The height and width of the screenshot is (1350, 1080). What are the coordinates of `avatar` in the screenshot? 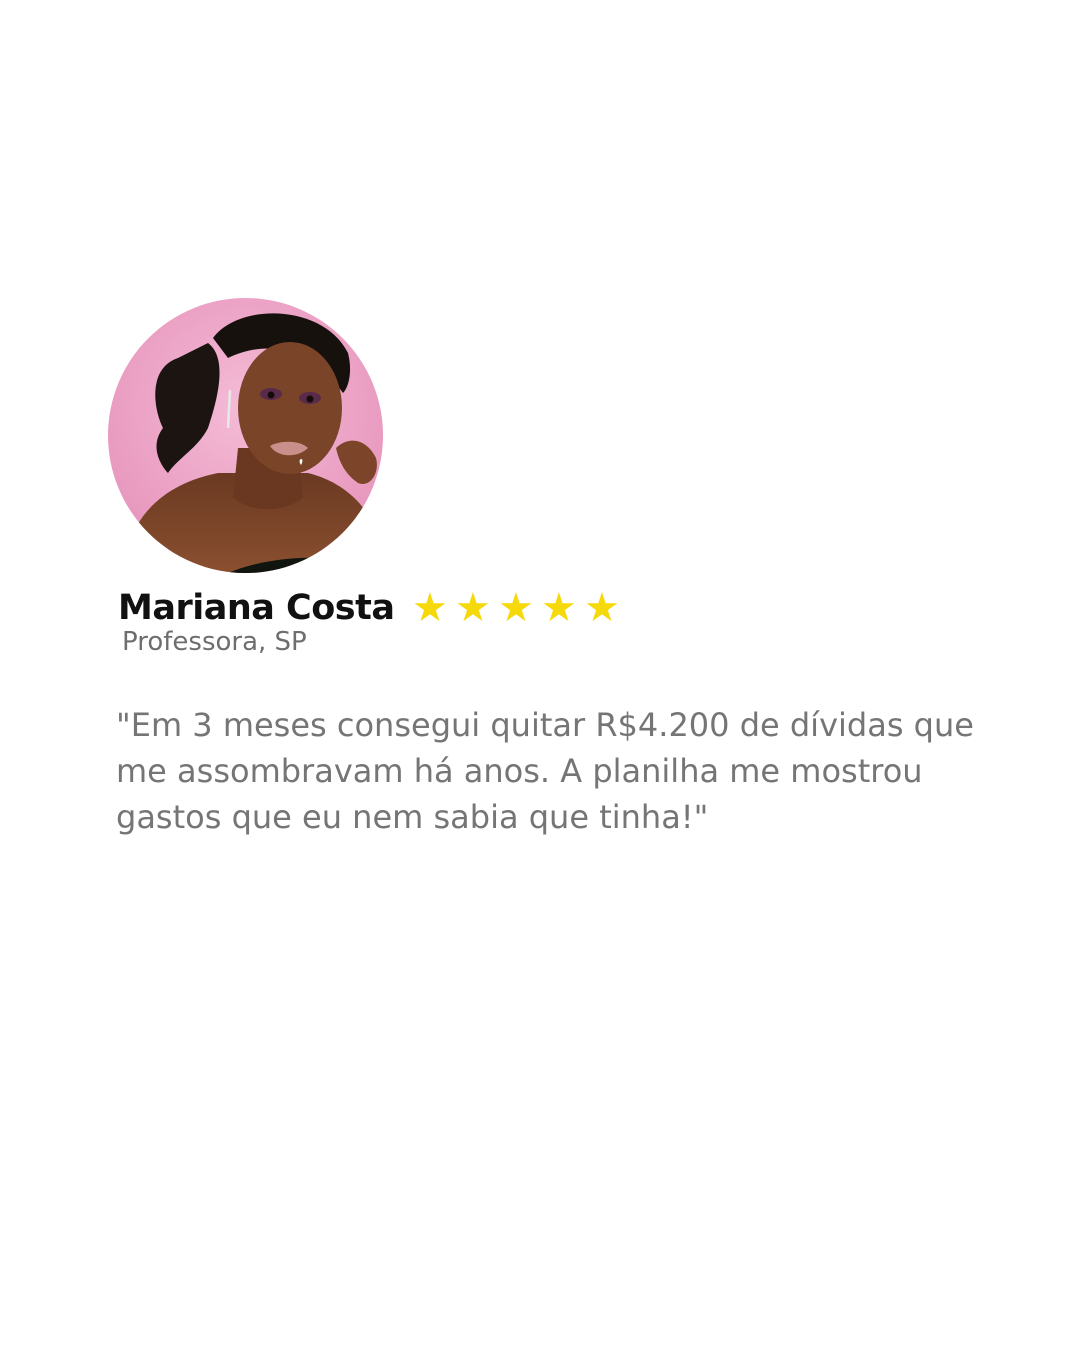 It's located at (245, 435).